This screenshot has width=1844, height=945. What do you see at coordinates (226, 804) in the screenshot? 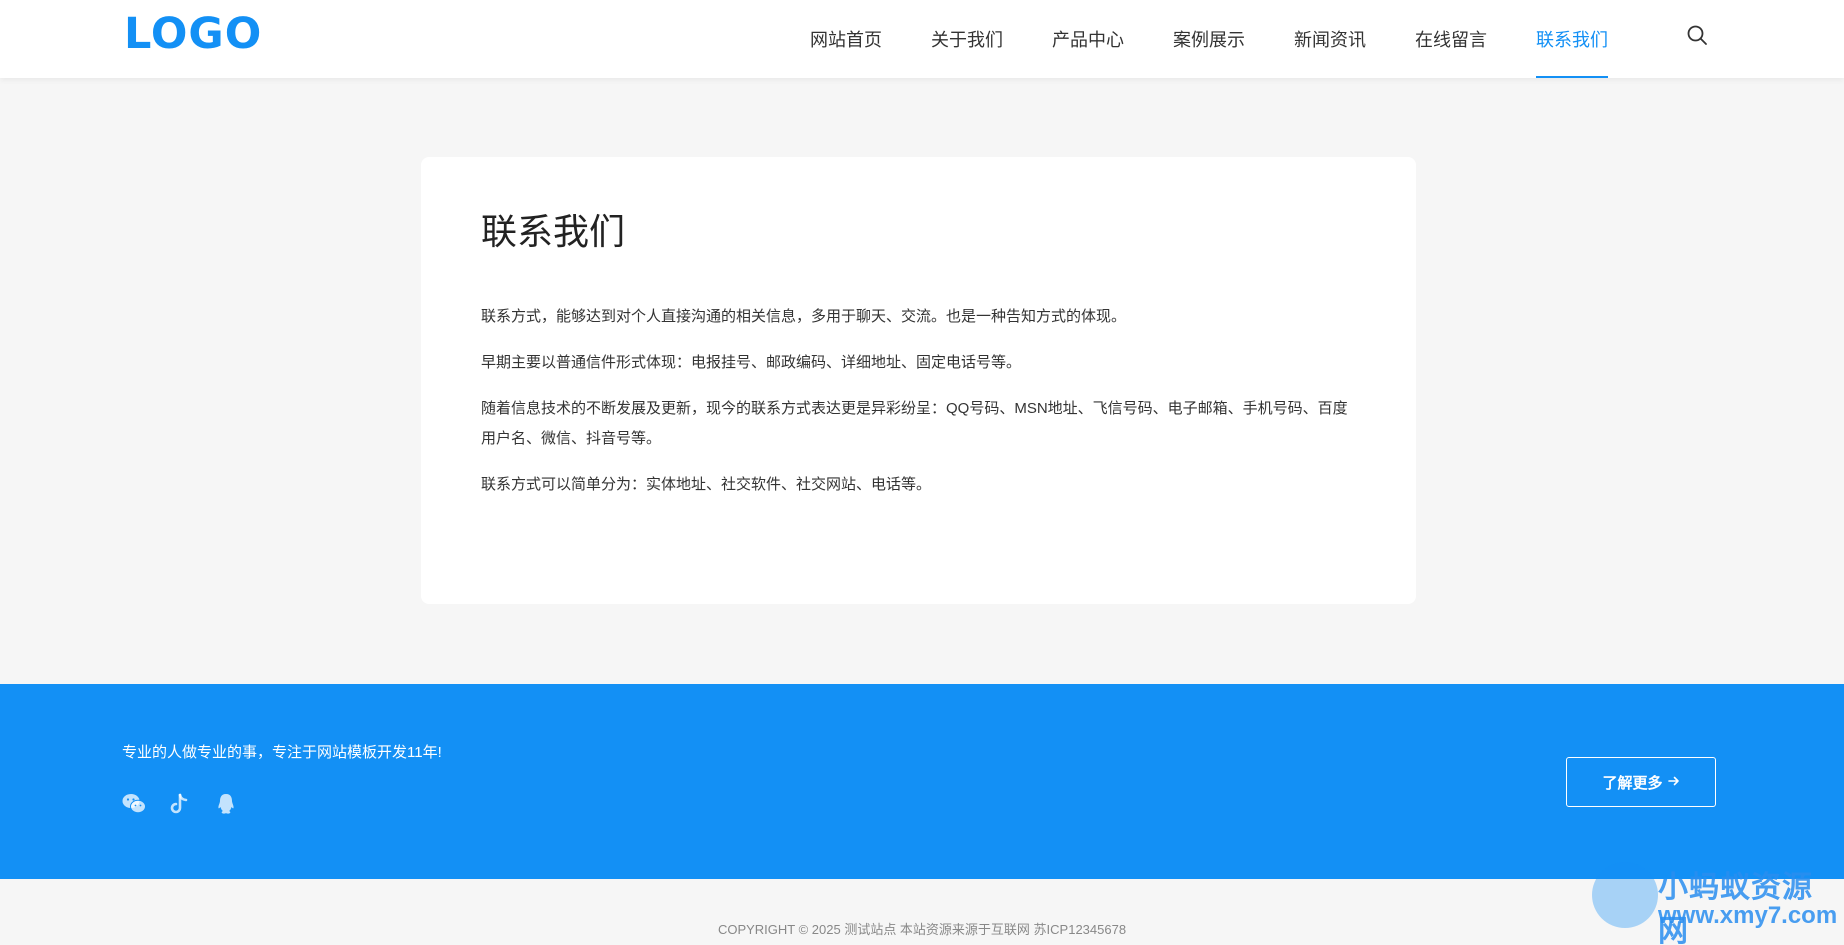
I see `qq-icon` at bounding box center [226, 804].